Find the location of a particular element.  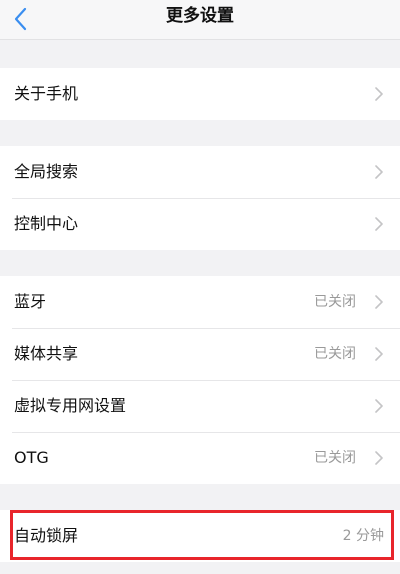

settings-row-auto-lock: 自动锁屏 2 分钟 is located at coordinates (200, 536).